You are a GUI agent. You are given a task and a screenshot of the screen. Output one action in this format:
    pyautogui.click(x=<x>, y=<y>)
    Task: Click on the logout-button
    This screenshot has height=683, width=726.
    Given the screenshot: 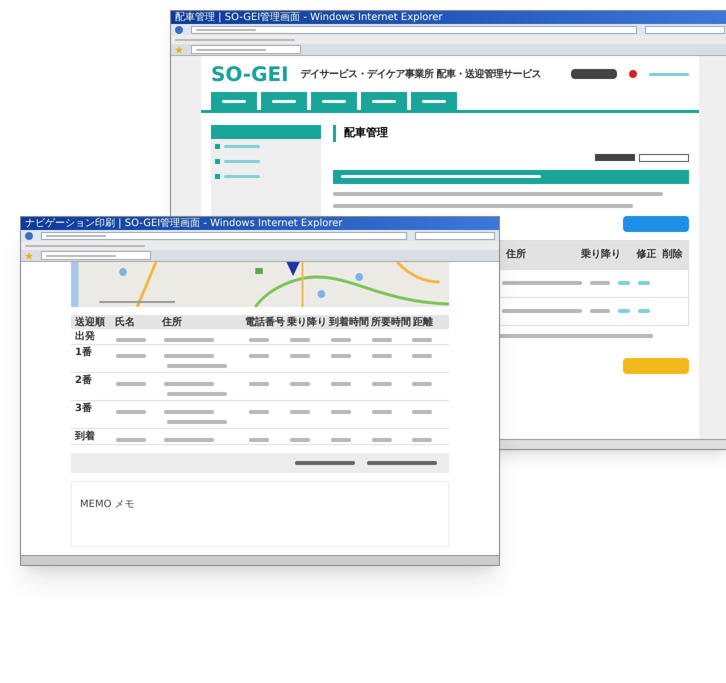 What is the action you would take?
    pyautogui.click(x=594, y=74)
    